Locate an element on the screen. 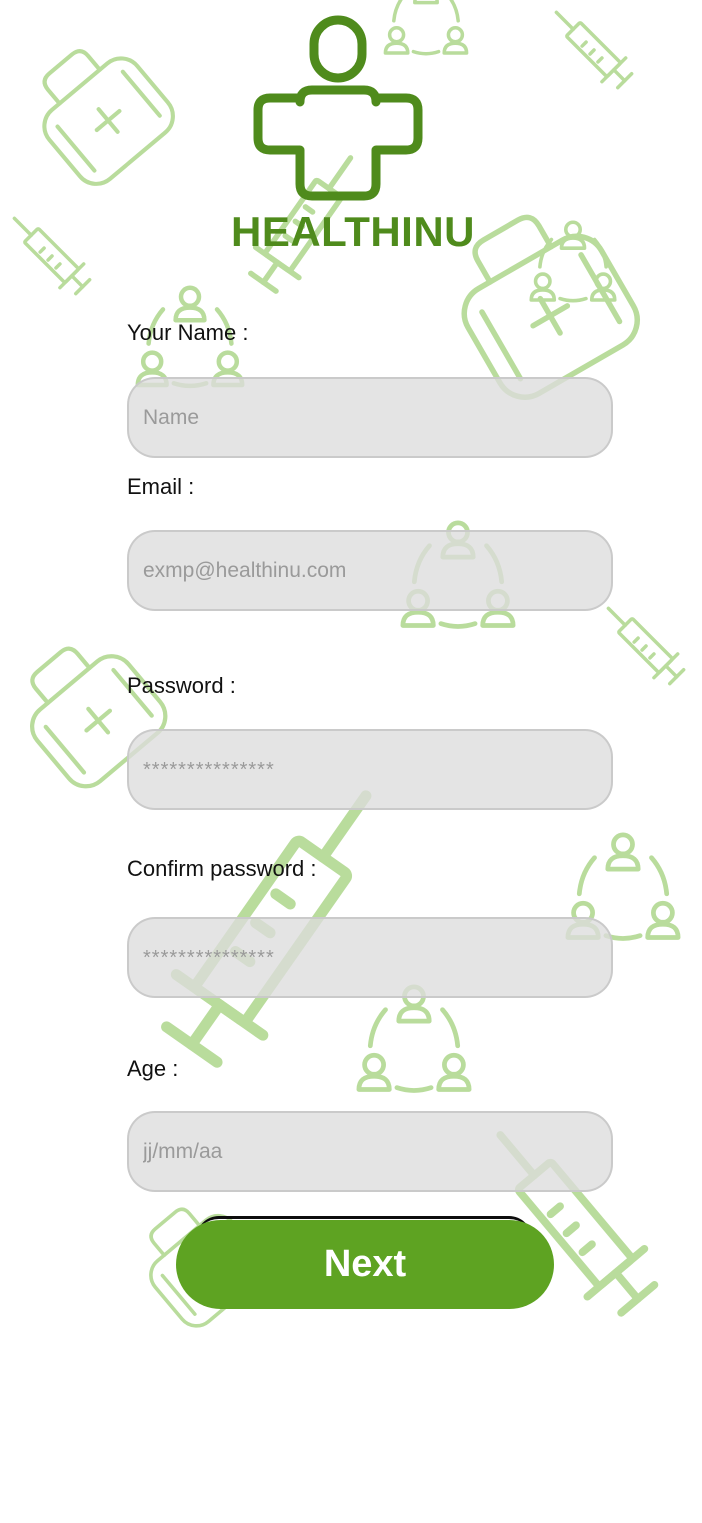 Image resolution: width=702 pixels, height=1523 pixels. age-label: Age : is located at coordinates (153, 1068).